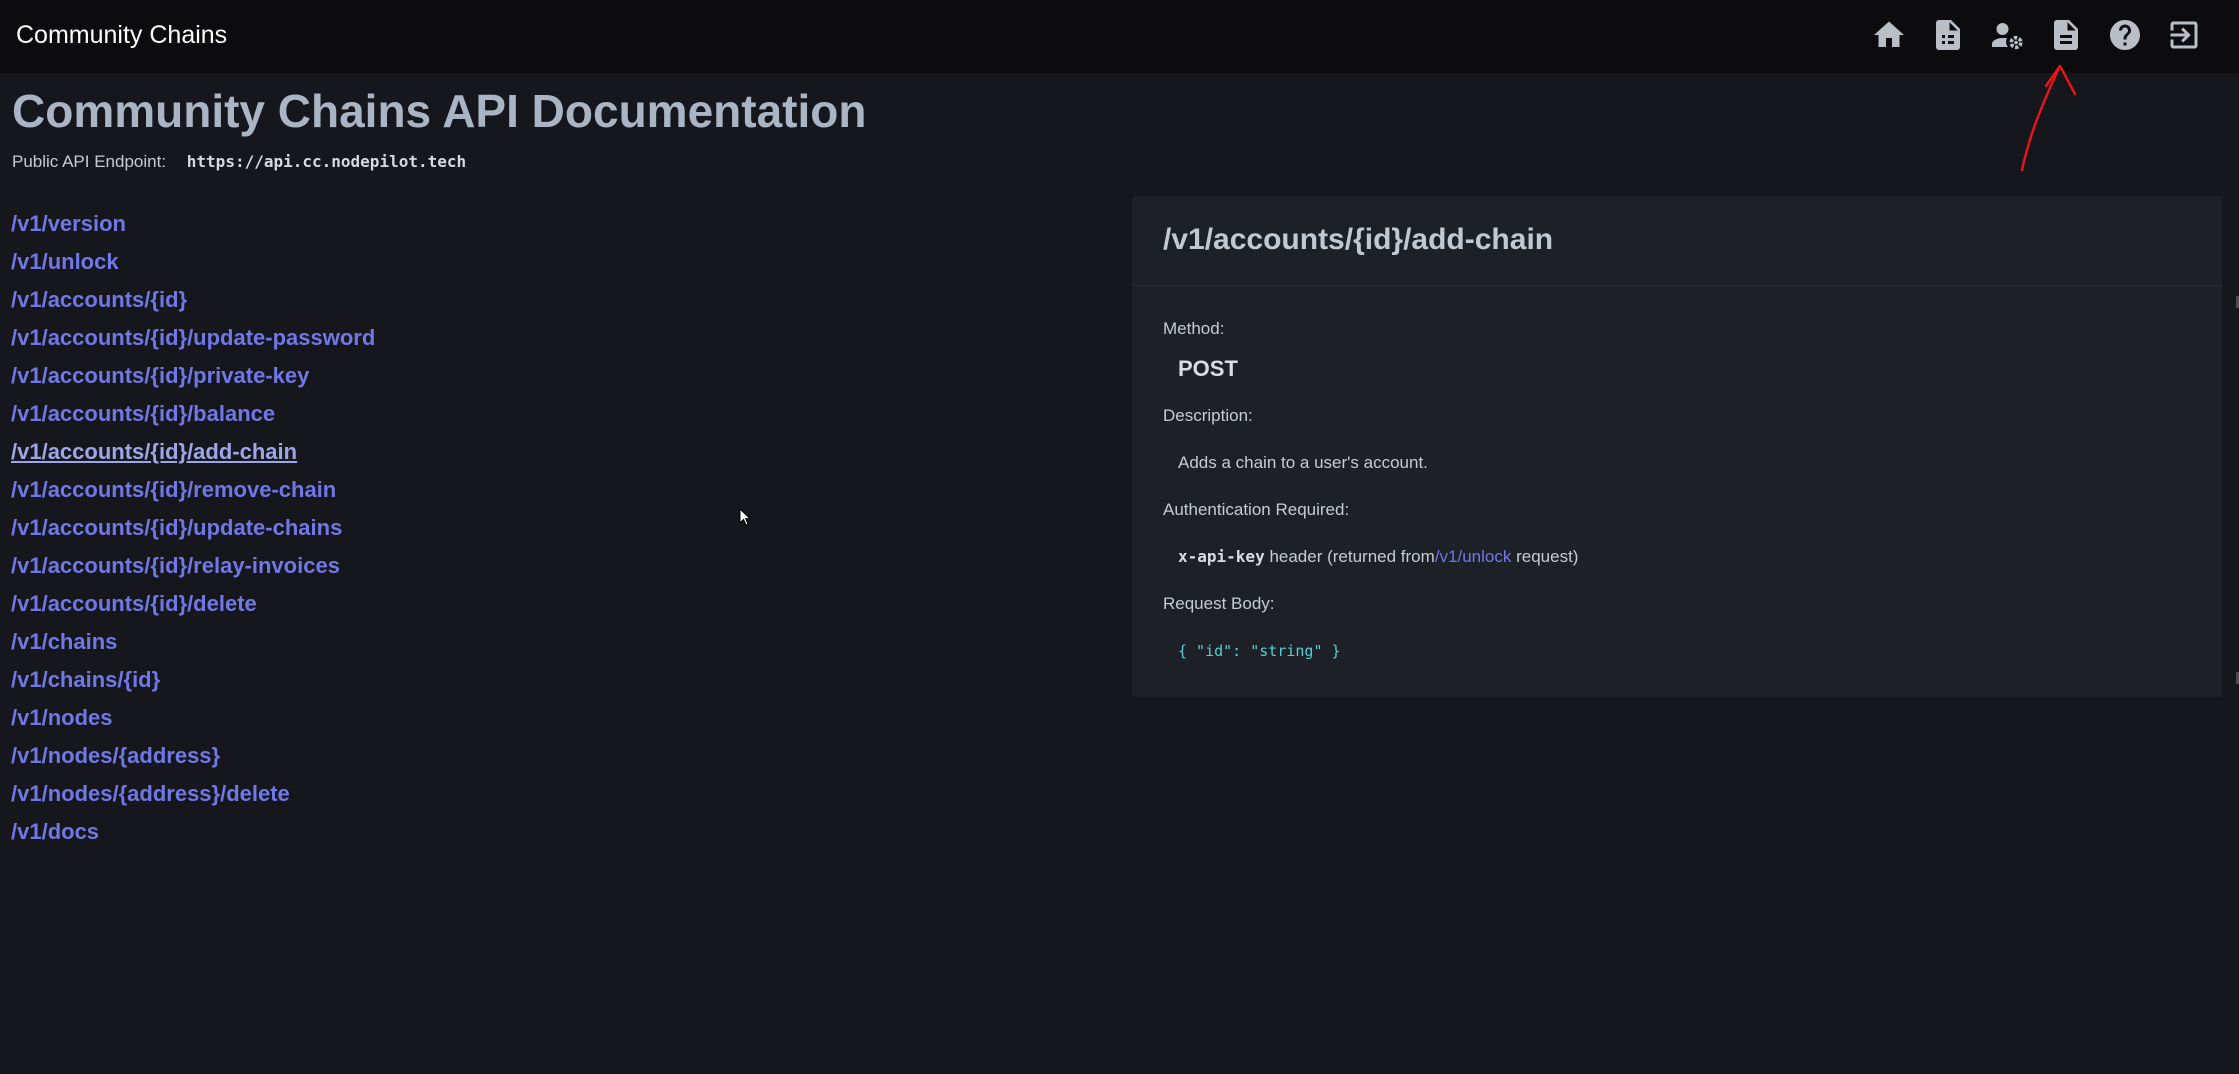 The width and height of the screenshot is (2239, 1074). Describe the element at coordinates (2048, 118) in the screenshot. I see `red-arrow-annotation` at that location.